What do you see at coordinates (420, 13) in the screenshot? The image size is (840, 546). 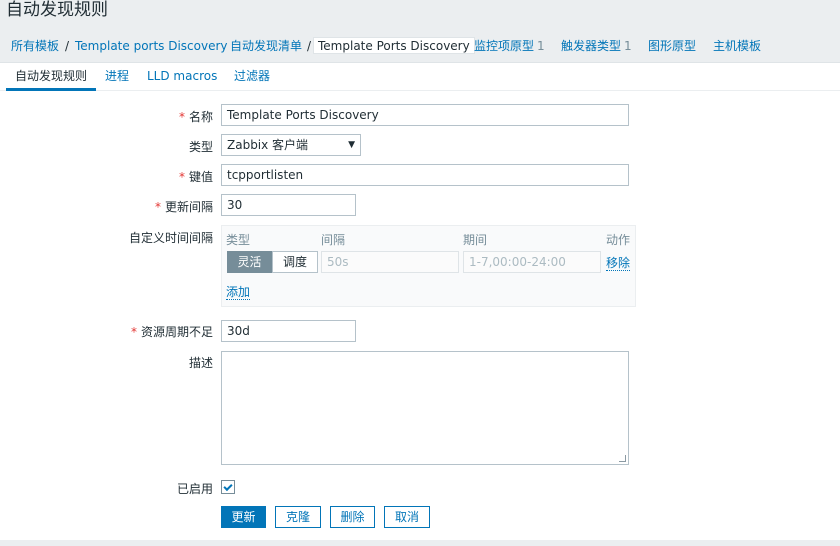 I see `page-header: 自动发现规则` at bounding box center [420, 13].